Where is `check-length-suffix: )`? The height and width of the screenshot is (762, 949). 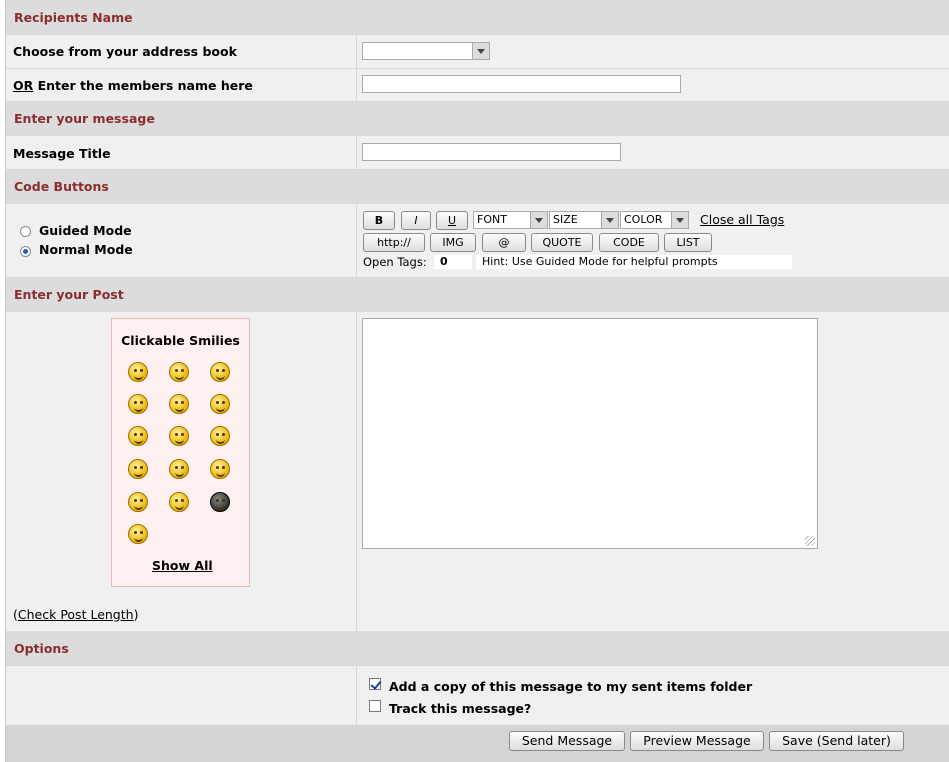
check-length-suffix: ) is located at coordinates (136, 614).